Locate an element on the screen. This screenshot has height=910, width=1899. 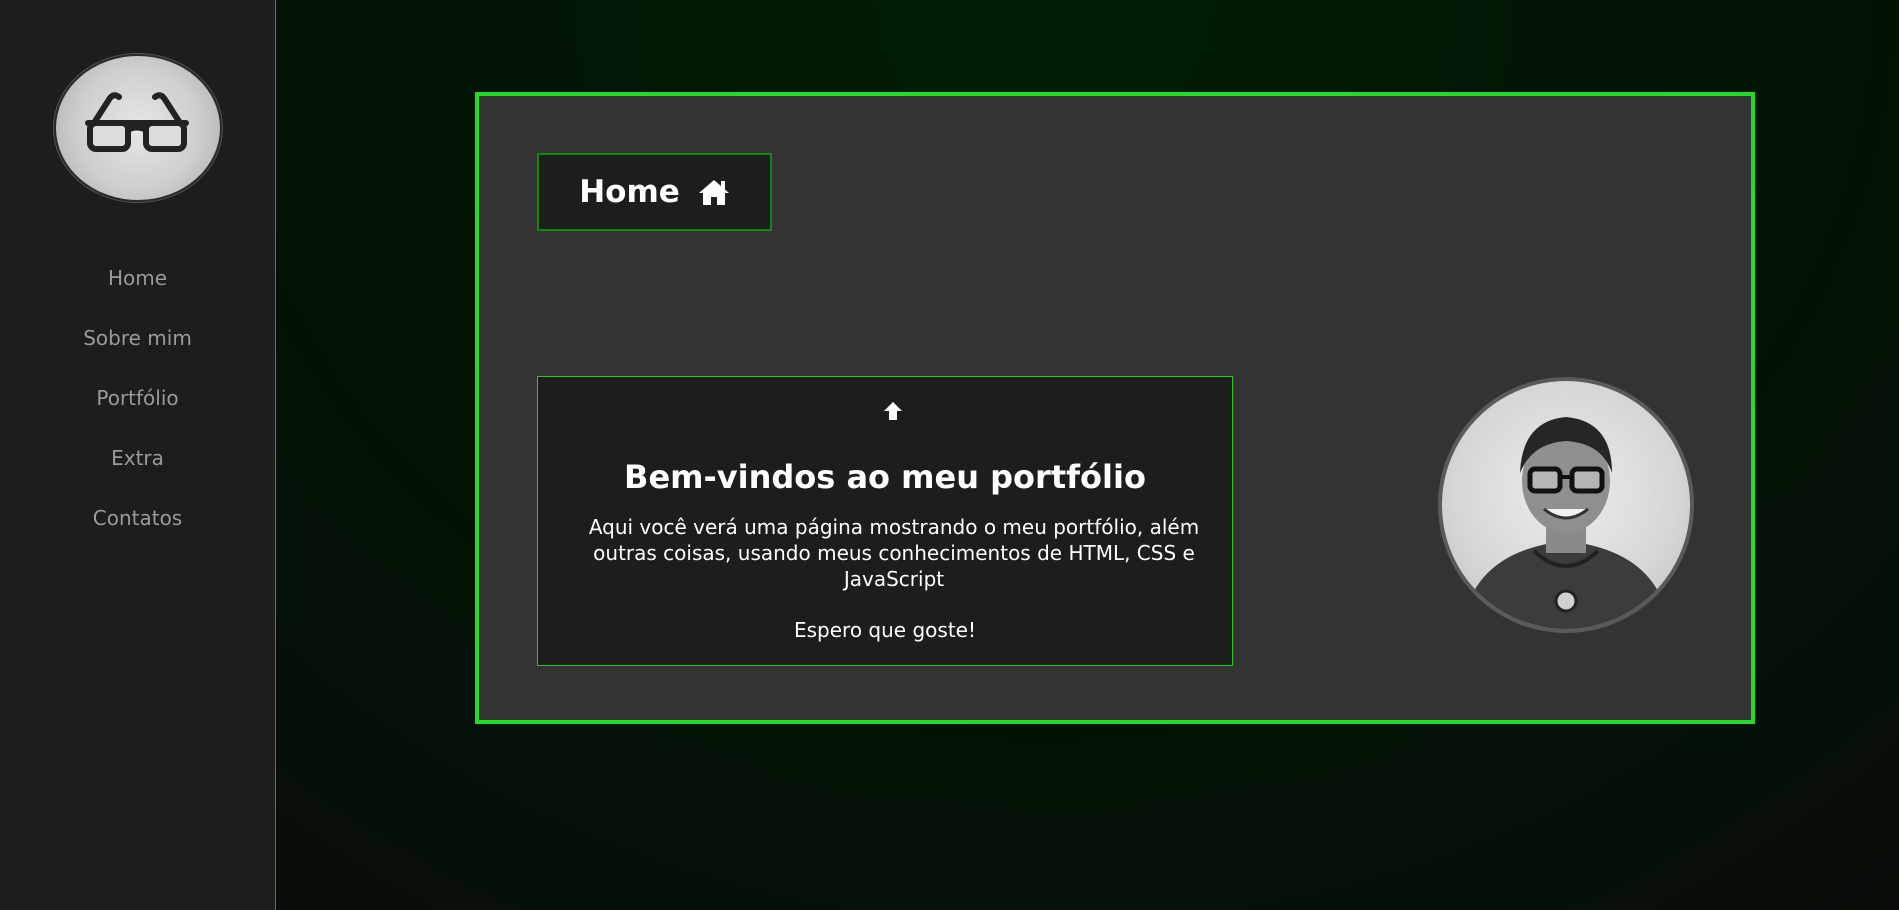
nav-item-contatos: Contatos is located at coordinates (137, 528).